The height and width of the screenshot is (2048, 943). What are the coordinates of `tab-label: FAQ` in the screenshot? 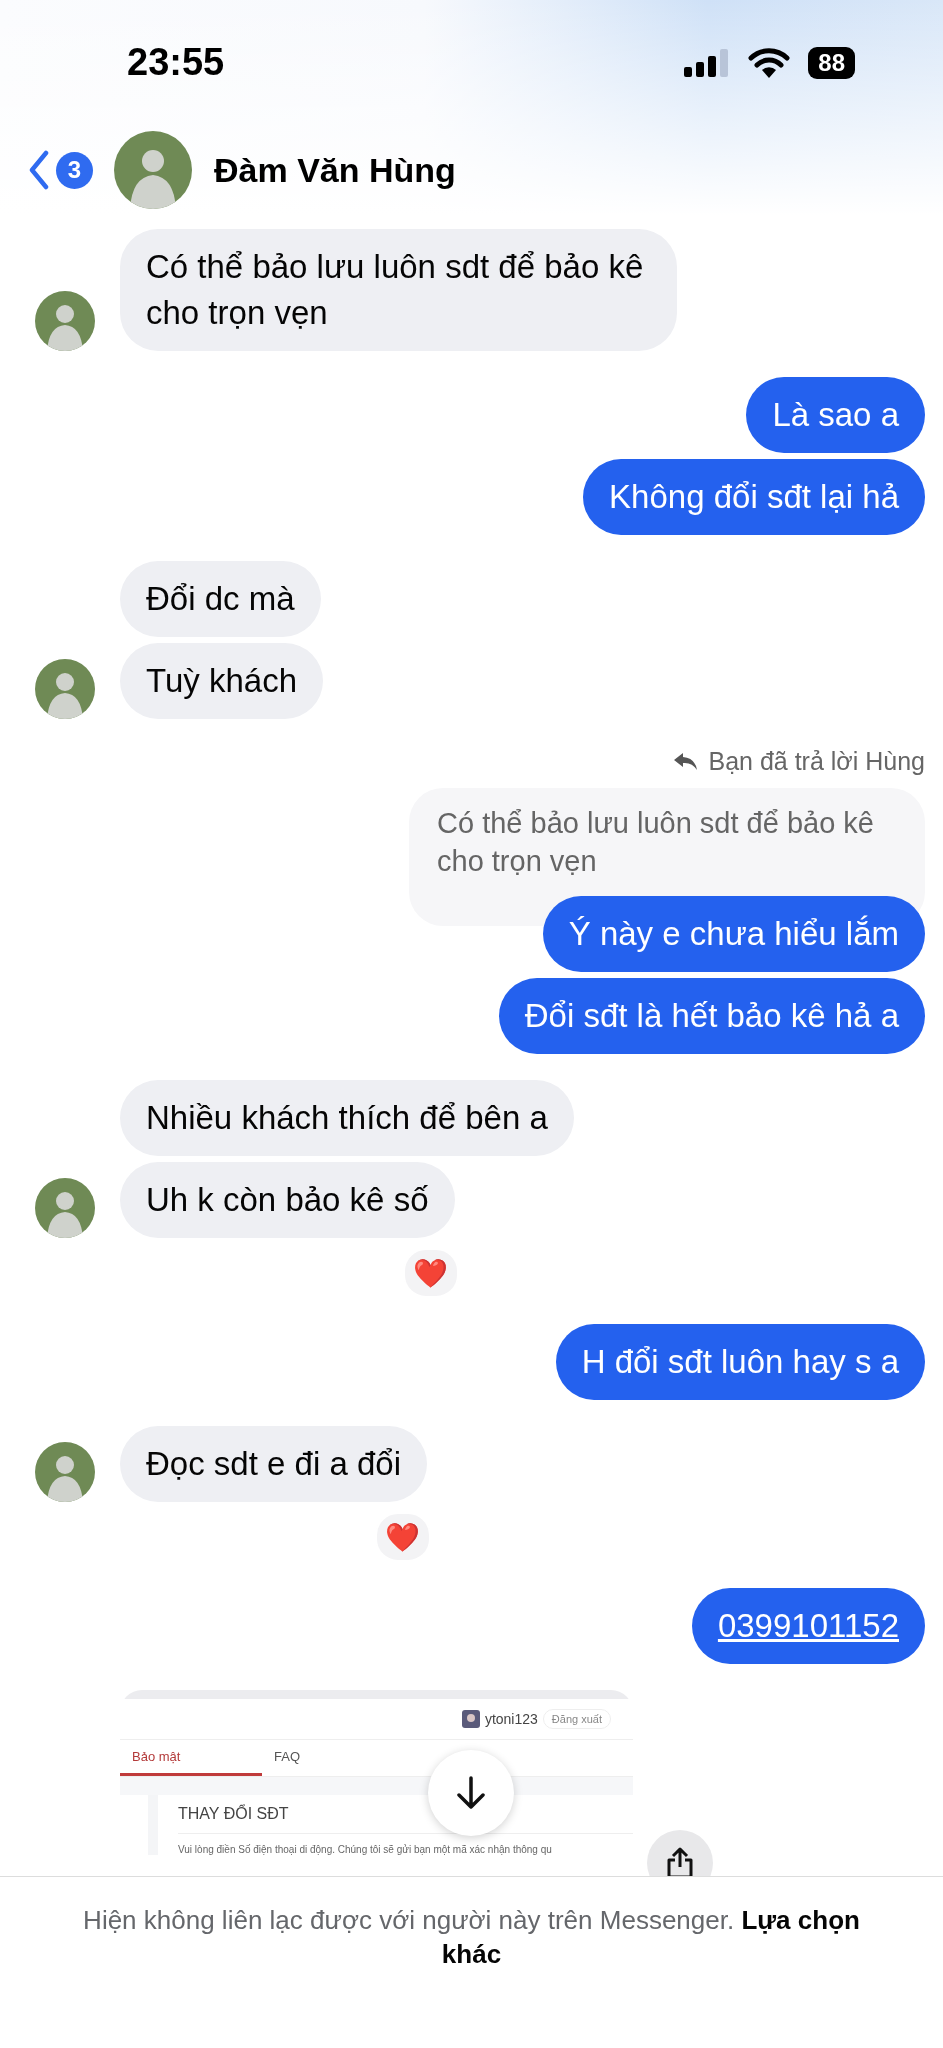 It's located at (287, 1757).